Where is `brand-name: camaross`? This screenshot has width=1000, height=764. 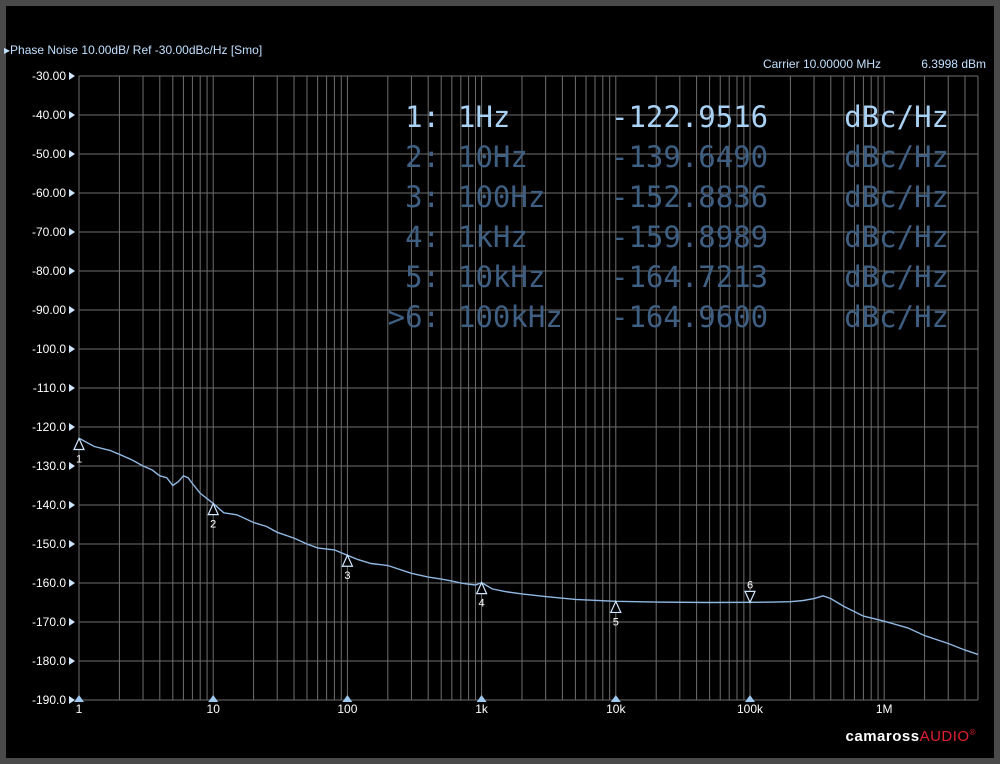
brand-name: camaross is located at coordinates (882, 736).